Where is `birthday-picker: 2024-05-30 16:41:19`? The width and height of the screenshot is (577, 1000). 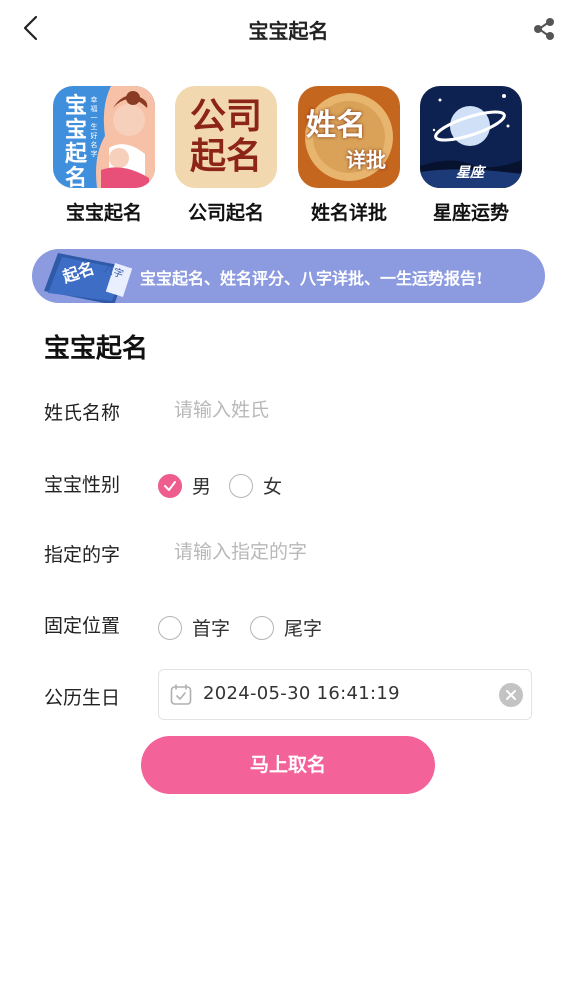 birthday-picker: 2024-05-30 16:41:19 is located at coordinates (345, 694).